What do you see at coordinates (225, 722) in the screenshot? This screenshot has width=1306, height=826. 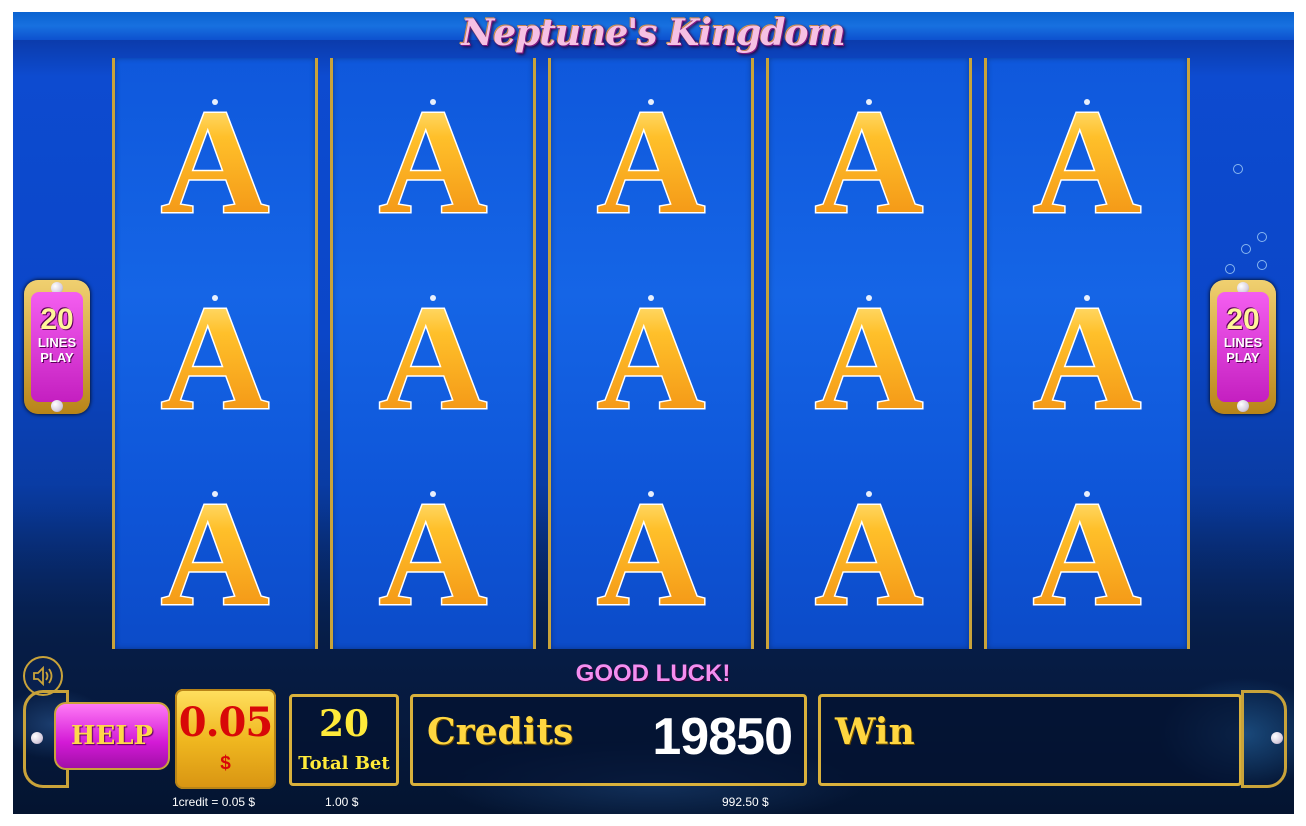 I see `denomination-value: 0.05` at bounding box center [225, 722].